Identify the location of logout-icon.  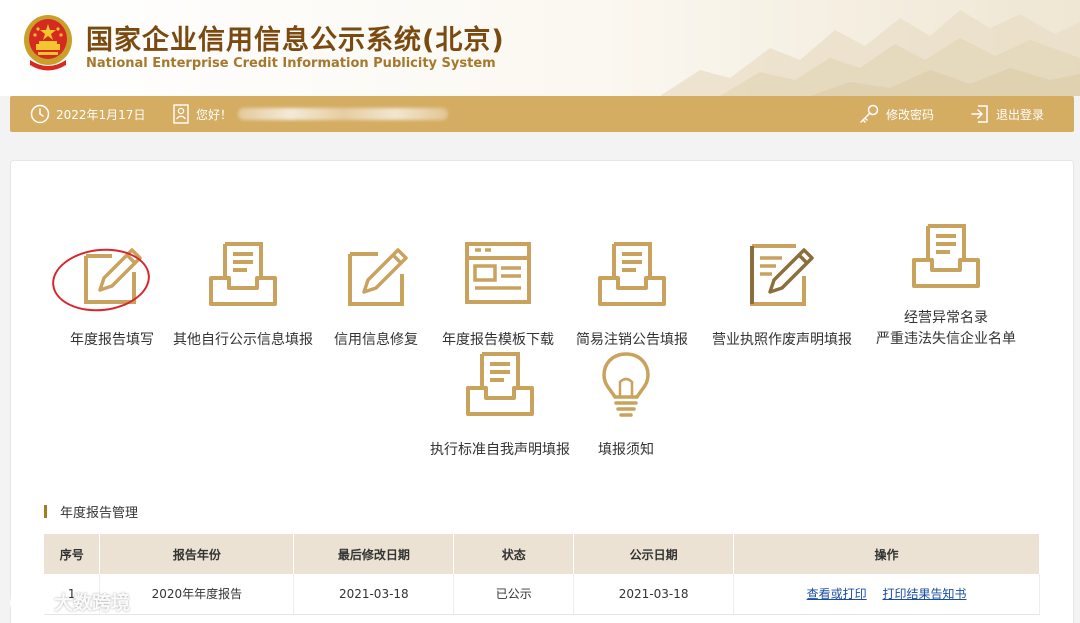
(979, 114).